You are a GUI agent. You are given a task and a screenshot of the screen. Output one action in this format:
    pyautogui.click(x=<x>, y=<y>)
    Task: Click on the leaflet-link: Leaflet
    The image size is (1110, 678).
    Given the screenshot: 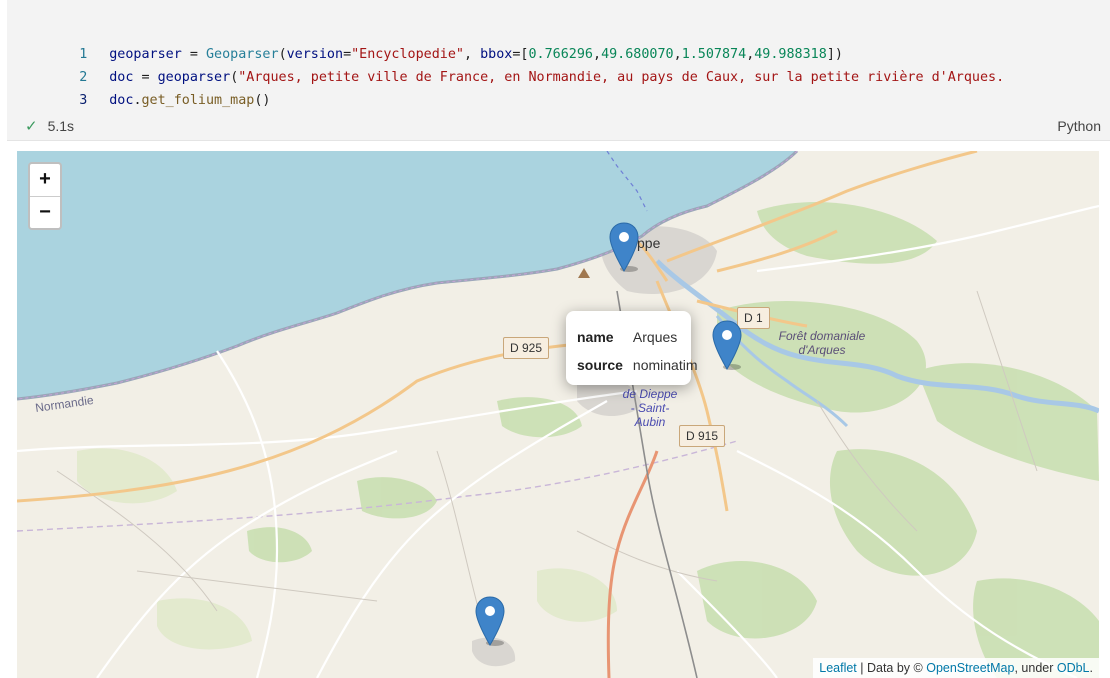 What is the action you would take?
    pyautogui.click(x=838, y=668)
    